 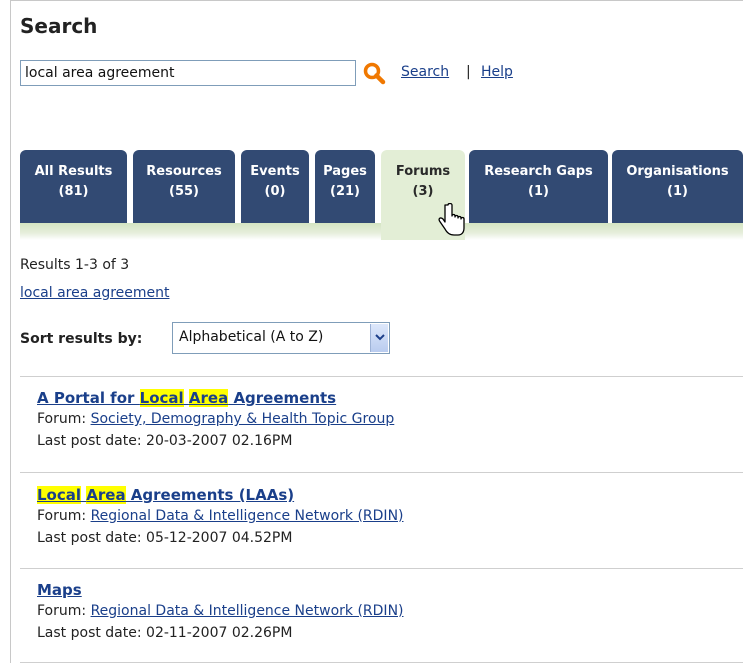 I want to click on search-button: Search, so click(x=425, y=72).